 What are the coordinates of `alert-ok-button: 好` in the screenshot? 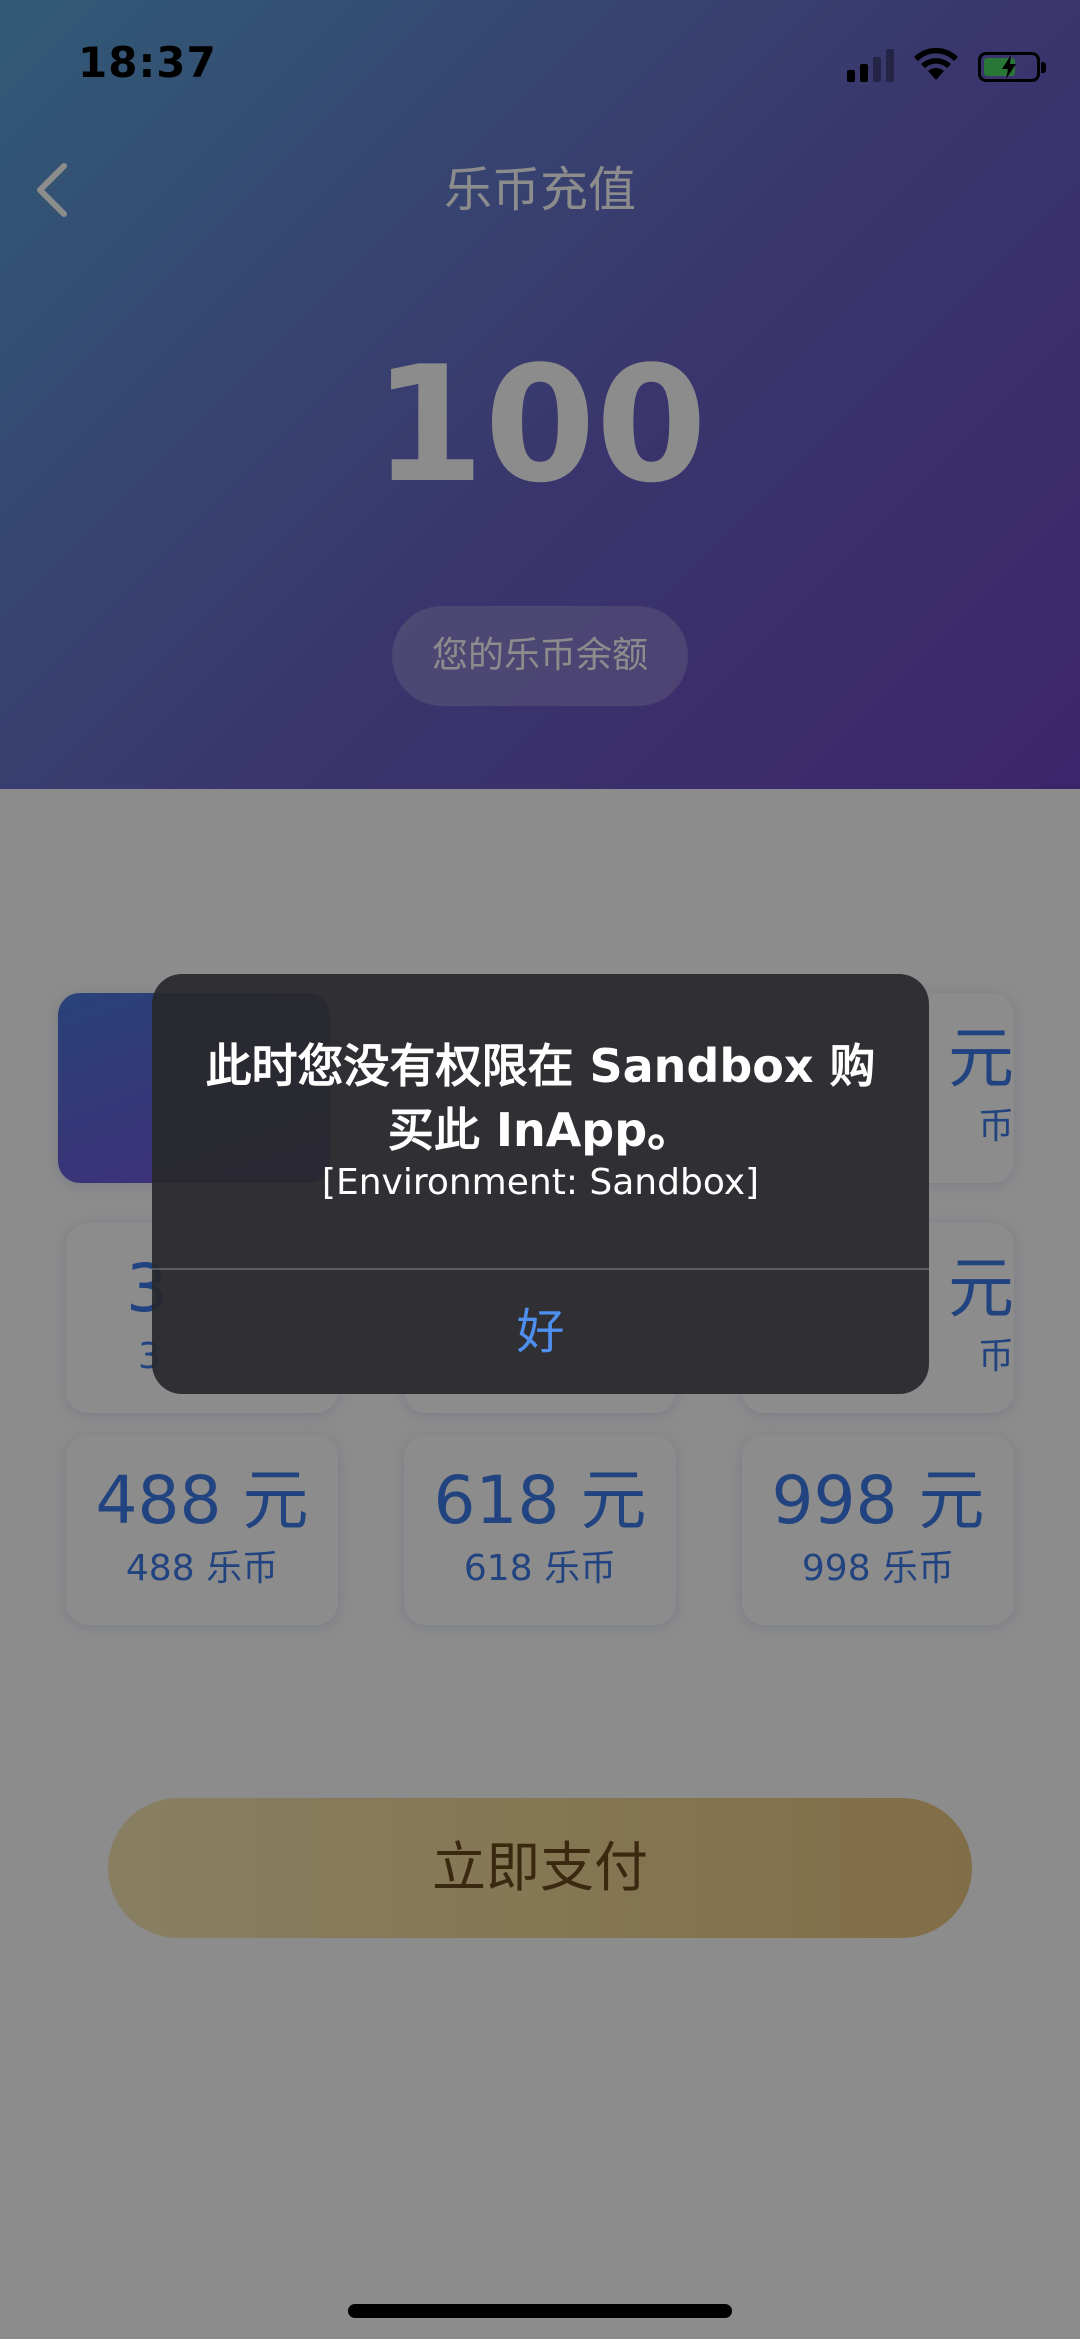 It's located at (540, 1332).